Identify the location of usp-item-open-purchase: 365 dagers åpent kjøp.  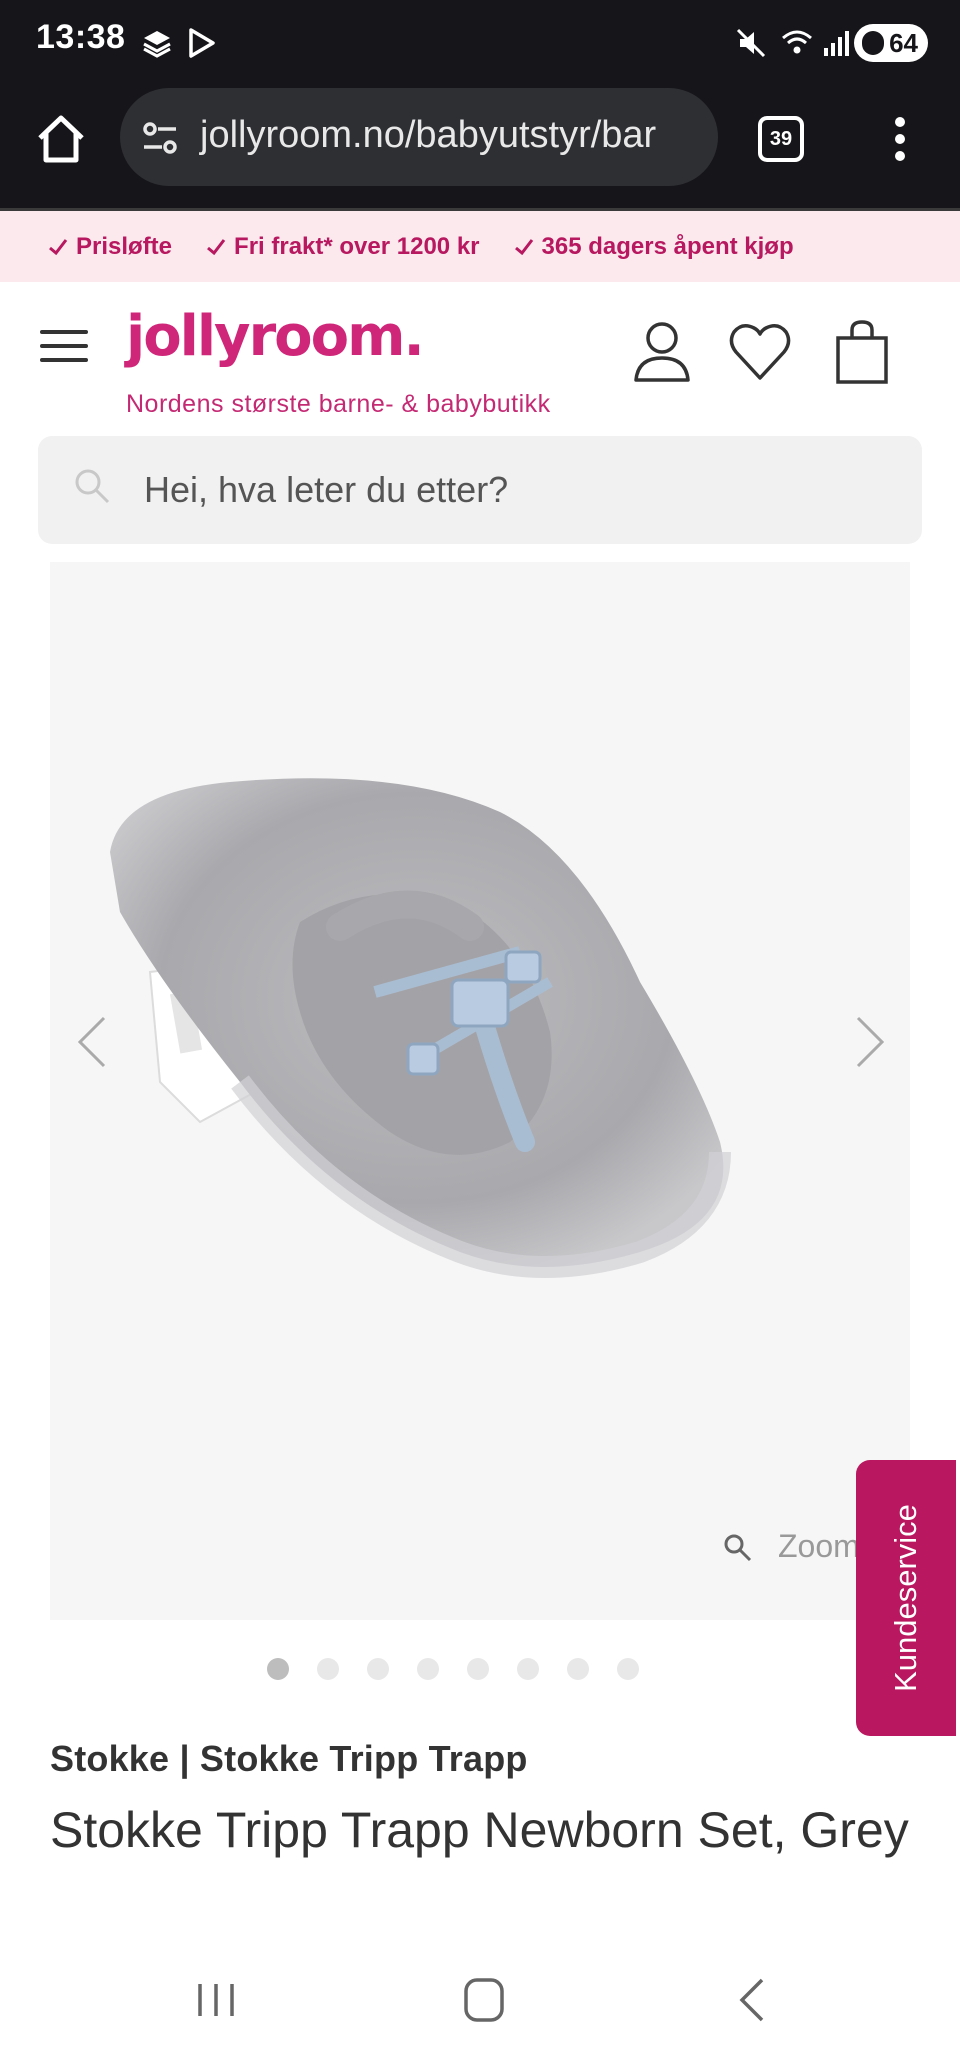
(654, 247).